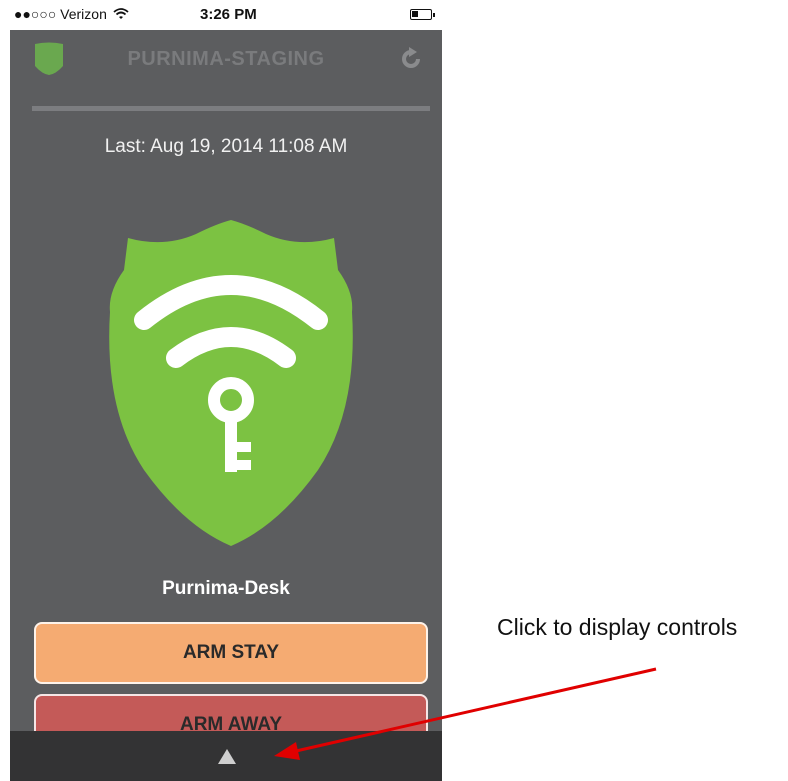 The width and height of the screenshot is (788, 781). I want to click on device-name: Purnima-Desk, so click(226, 588).